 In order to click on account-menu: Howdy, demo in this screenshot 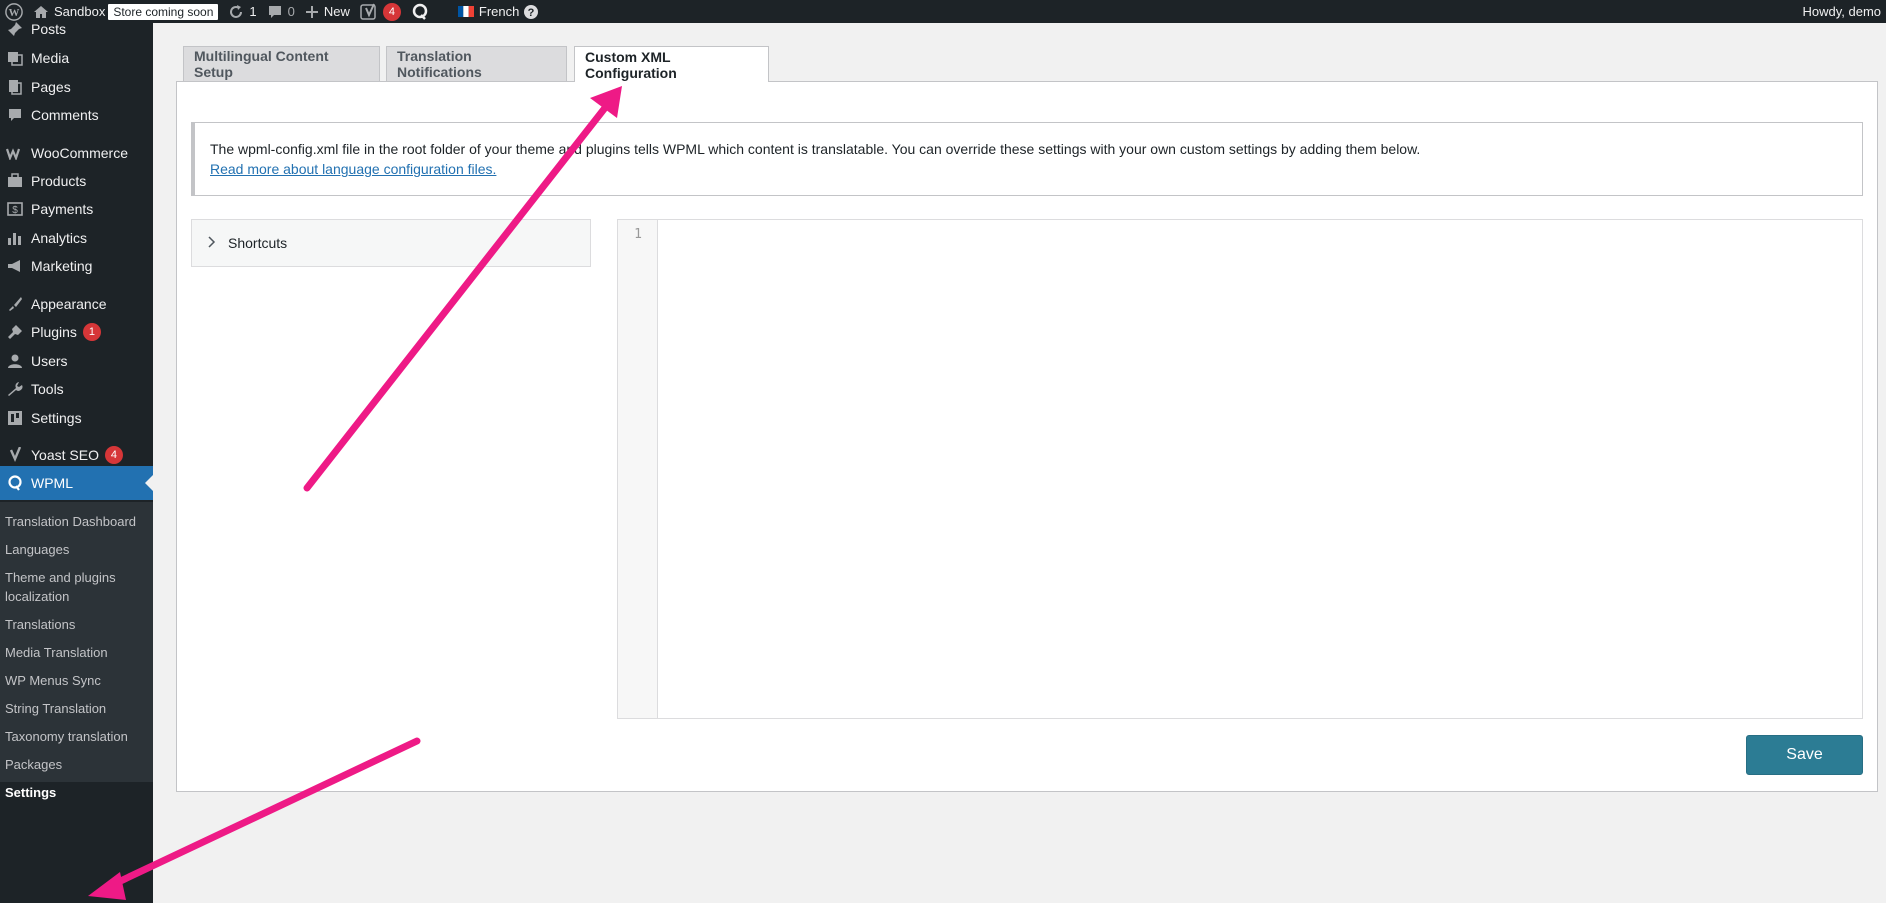, I will do `click(1841, 11)`.